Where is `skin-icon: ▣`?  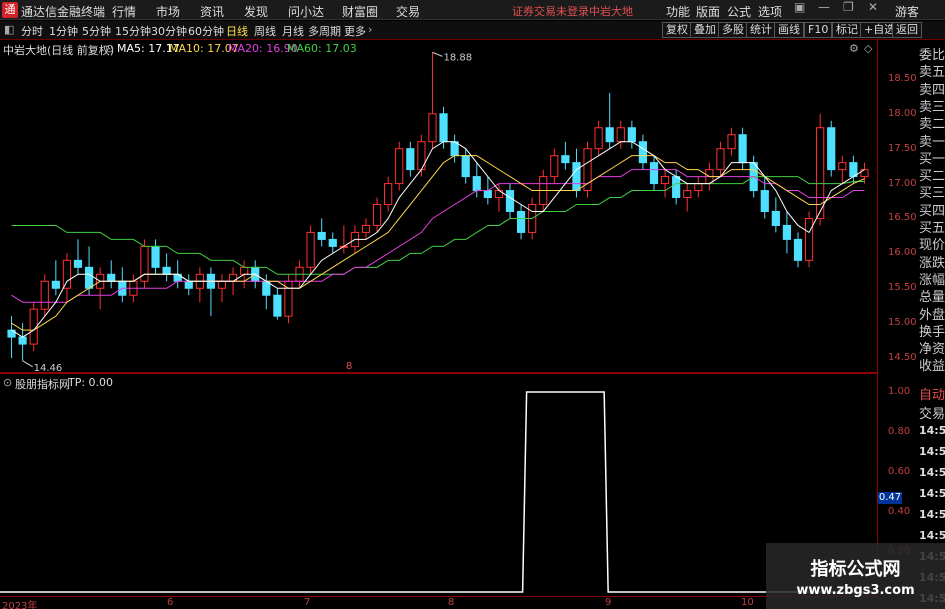
skin-icon: ▣ is located at coordinates (799, 7).